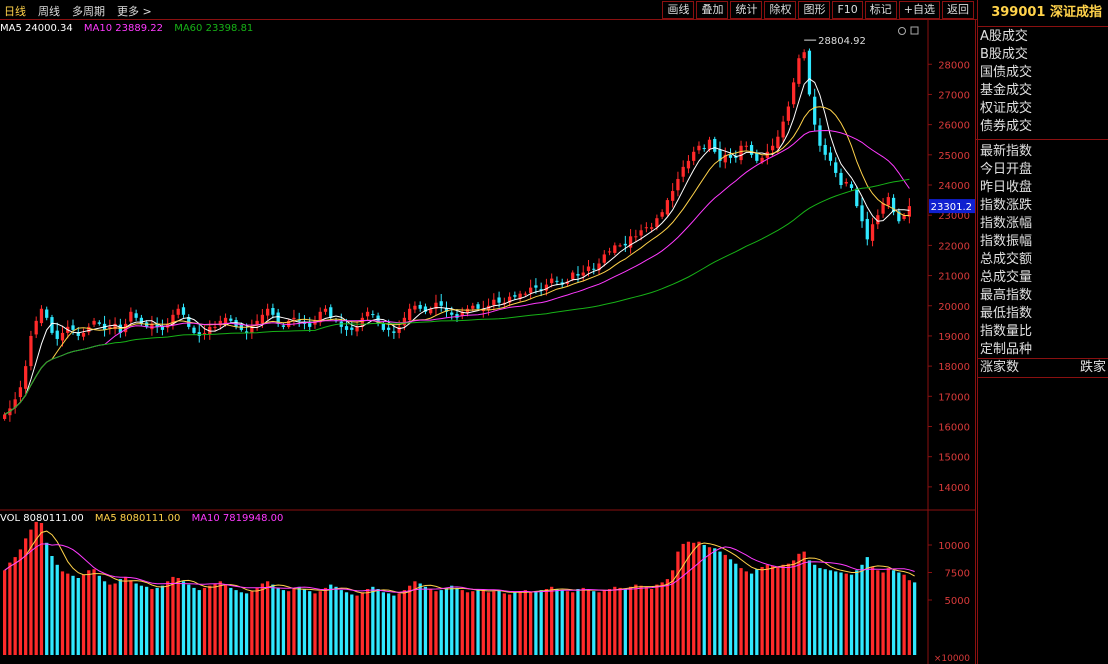  What do you see at coordinates (954, 307) in the screenshot?
I see `price-tick-label-8: 20000` at bounding box center [954, 307].